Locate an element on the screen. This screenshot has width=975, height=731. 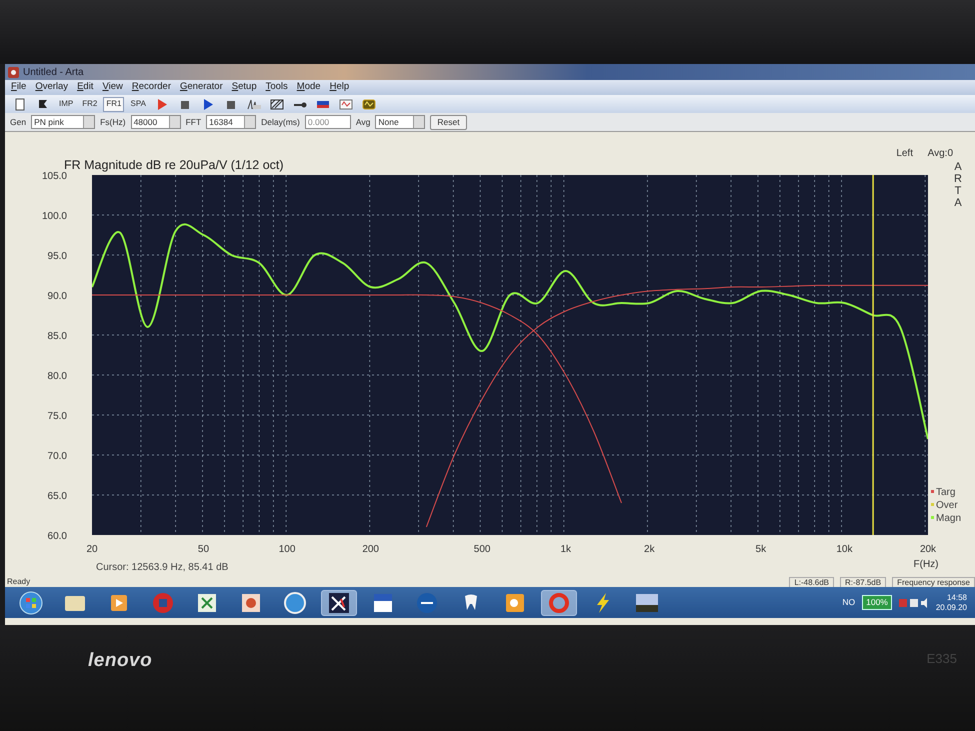
window-title: Untitled - Arta is located at coordinates (53, 73).